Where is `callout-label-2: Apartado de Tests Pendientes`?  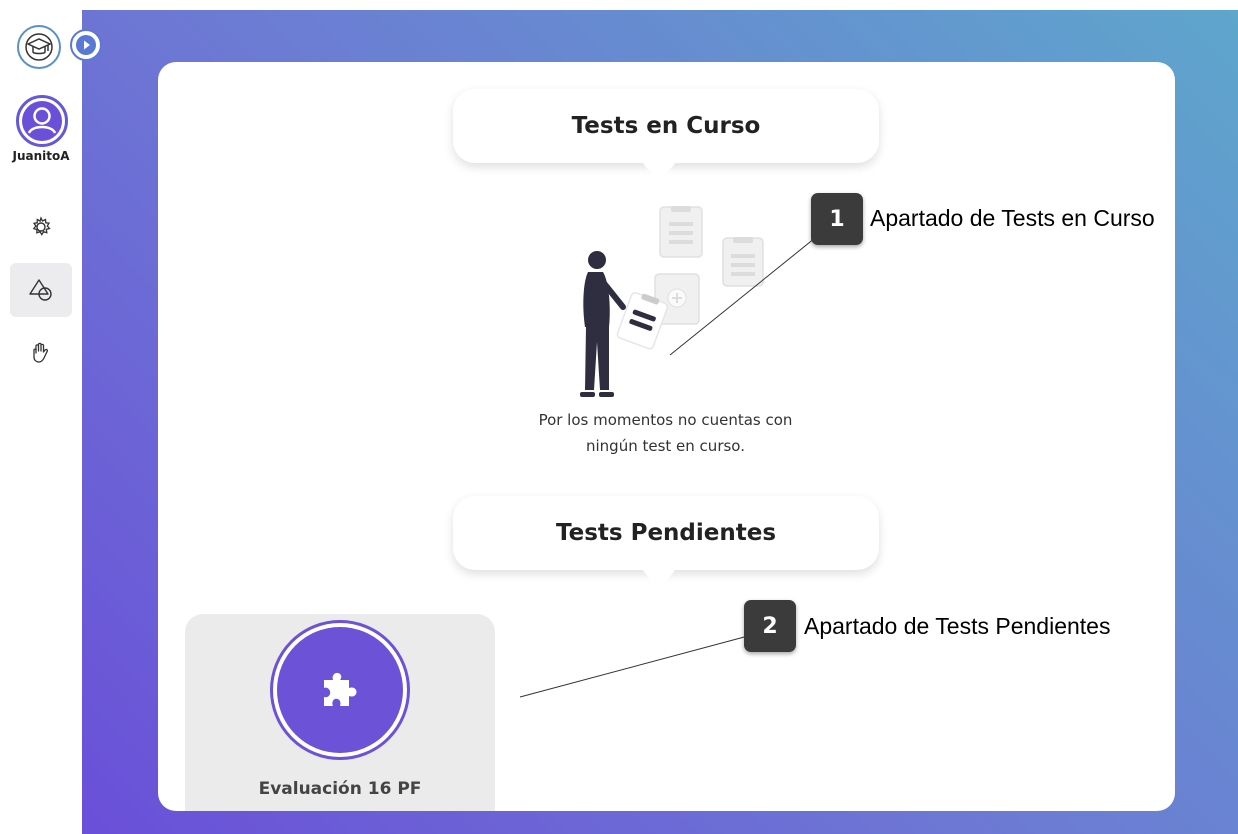
callout-label-2: Apartado de Tests Pendientes is located at coordinates (957, 626).